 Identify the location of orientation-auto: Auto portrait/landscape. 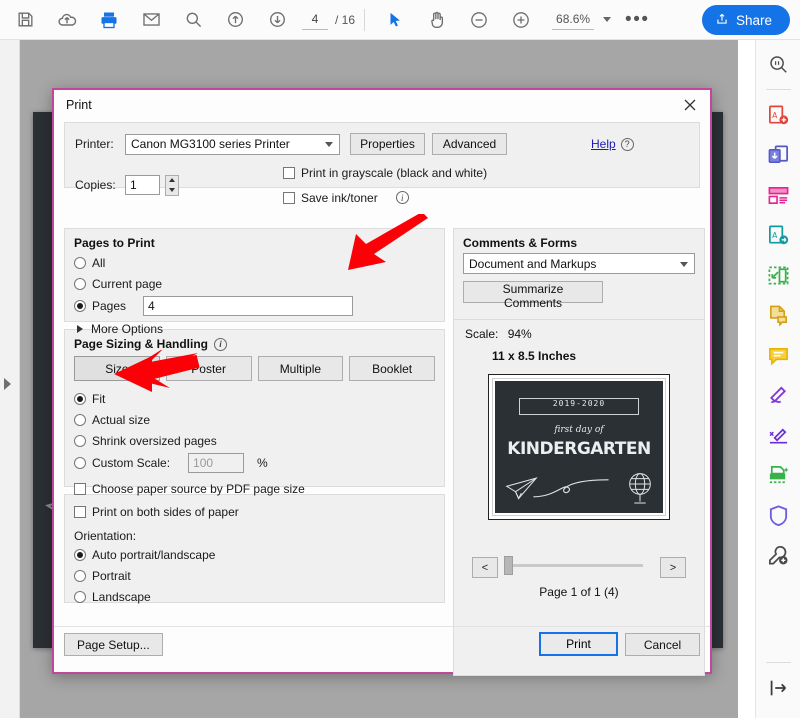
(254, 554).